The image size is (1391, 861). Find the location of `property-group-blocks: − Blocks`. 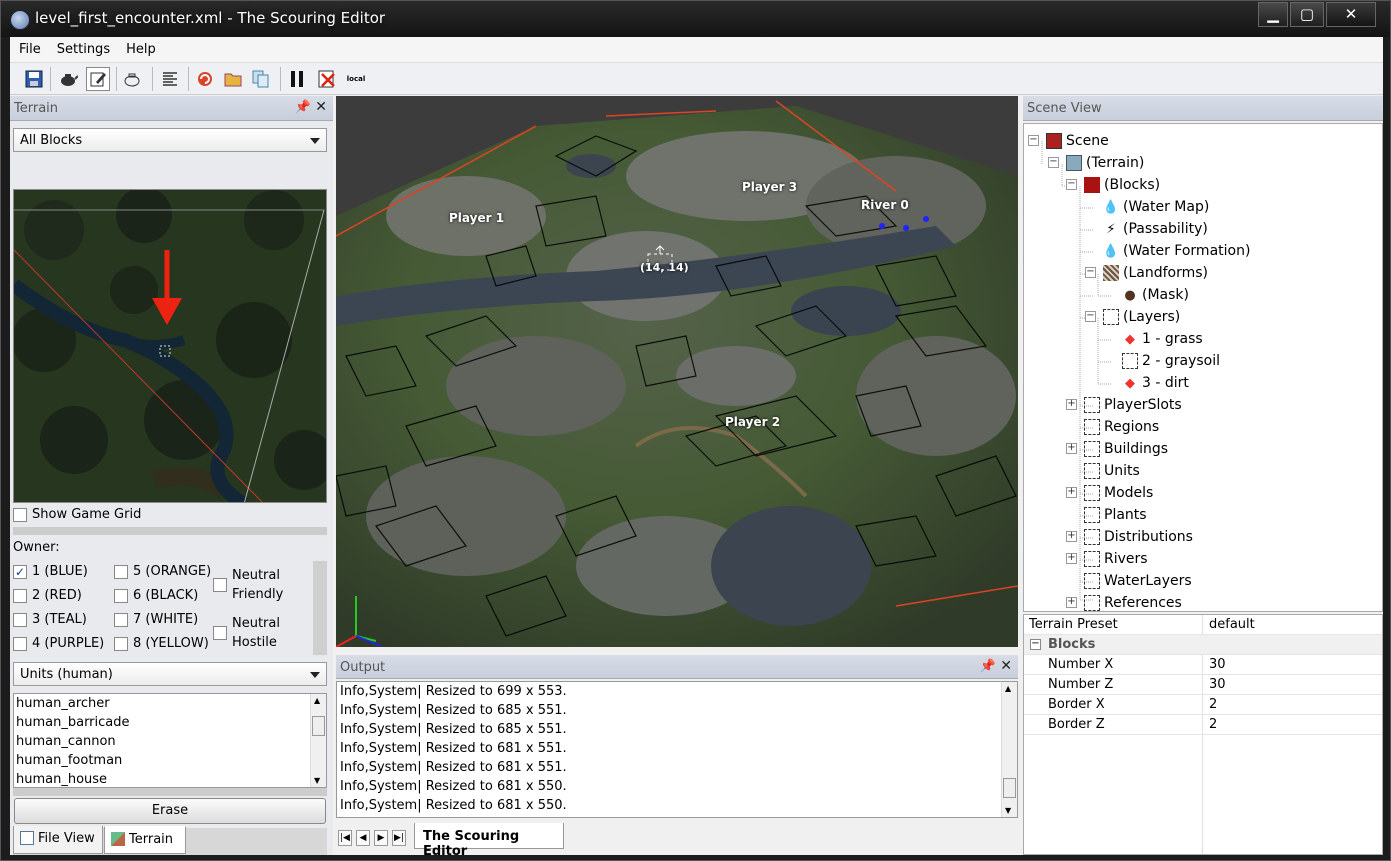

property-group-blocks: − Blocks is located at coordinates (1203, 645).